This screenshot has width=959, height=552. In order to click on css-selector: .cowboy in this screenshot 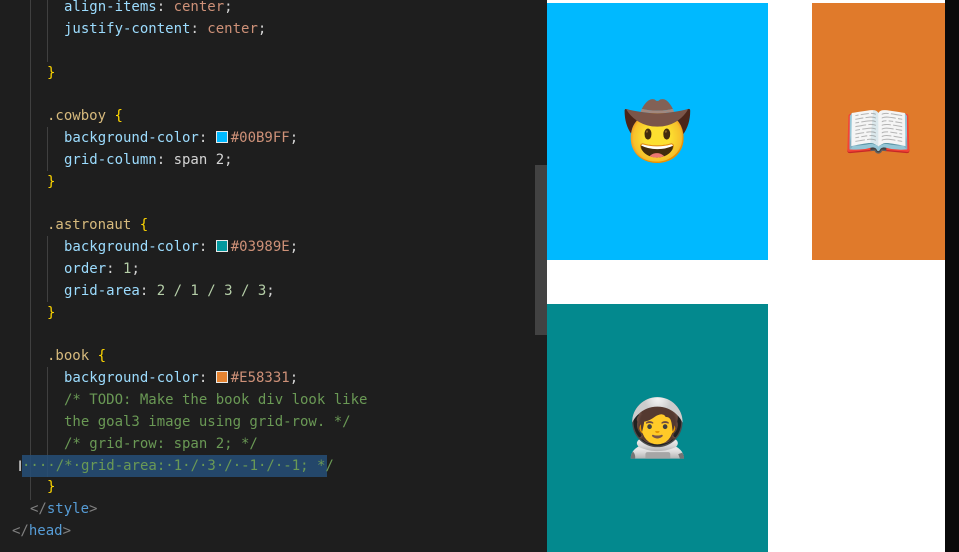, I will do `click(77, 116)`.